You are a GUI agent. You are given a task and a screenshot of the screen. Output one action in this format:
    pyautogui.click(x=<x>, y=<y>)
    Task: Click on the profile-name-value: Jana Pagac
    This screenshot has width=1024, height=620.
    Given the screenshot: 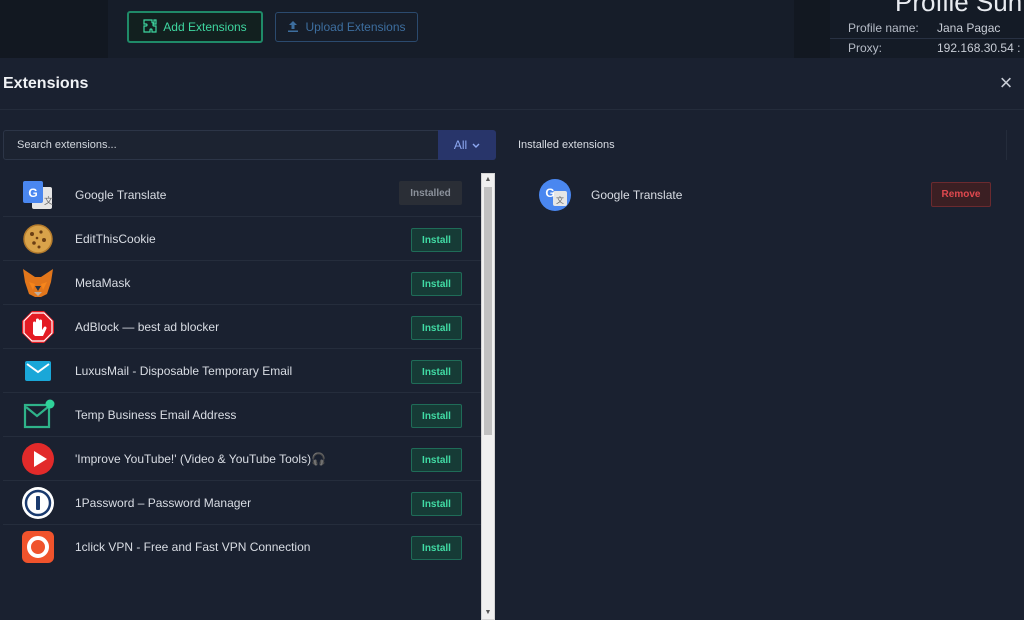 What is the action you would take?
    pyautogui.click(x=969, y=28)
    